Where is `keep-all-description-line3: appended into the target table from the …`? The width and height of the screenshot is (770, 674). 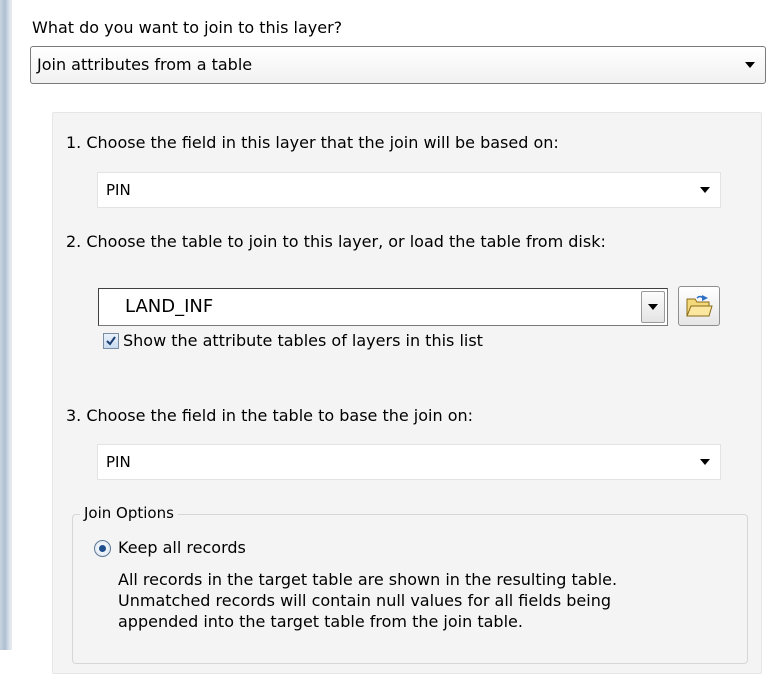 keep-all-description-line3: appended into the target table from the … is located at coordinates (320, 621).